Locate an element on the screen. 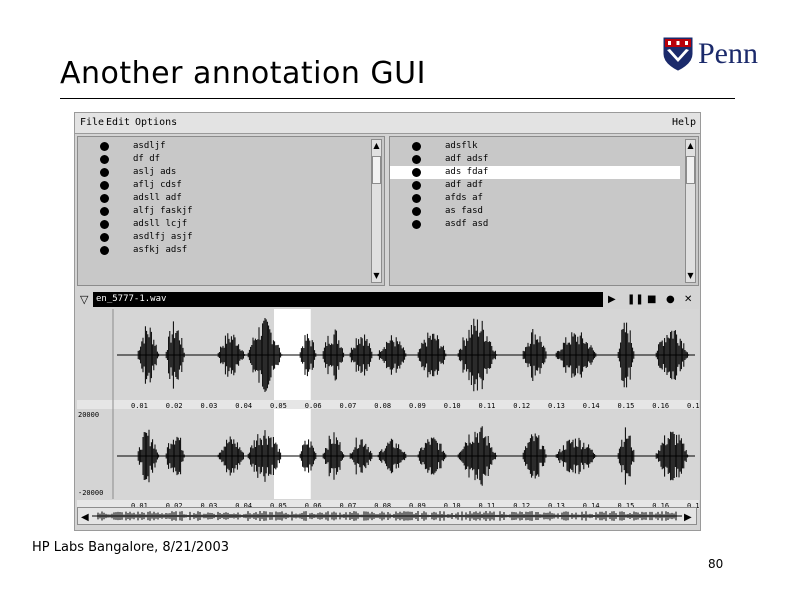 This screenshot has height=596, width=793. list-item-label: afds af is located at coordinates (464, 198).